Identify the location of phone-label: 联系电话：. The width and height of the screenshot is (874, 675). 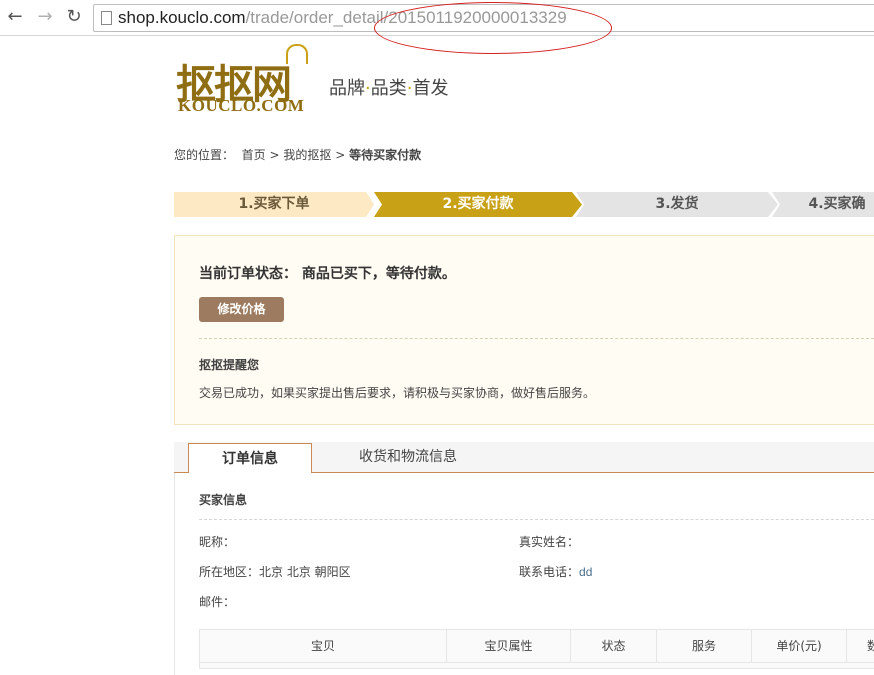
(549, 572).